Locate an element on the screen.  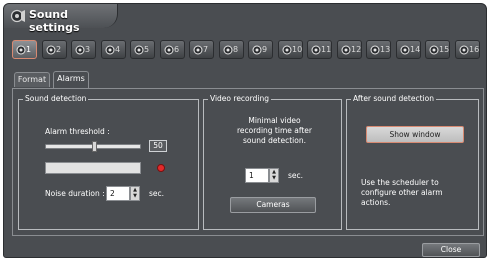
video-recording-title: Video recording is located at coordinates (239, 99).